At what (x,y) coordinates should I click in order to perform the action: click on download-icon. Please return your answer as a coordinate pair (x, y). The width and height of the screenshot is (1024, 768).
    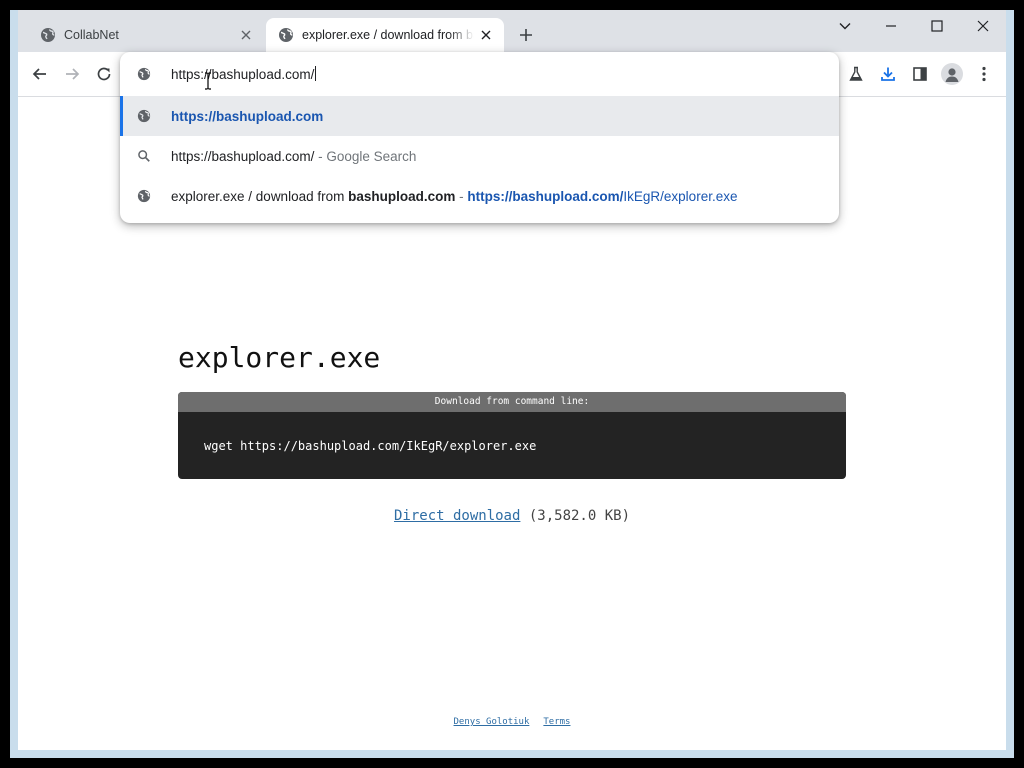
    Looking at the image, I should click on (888, 74).